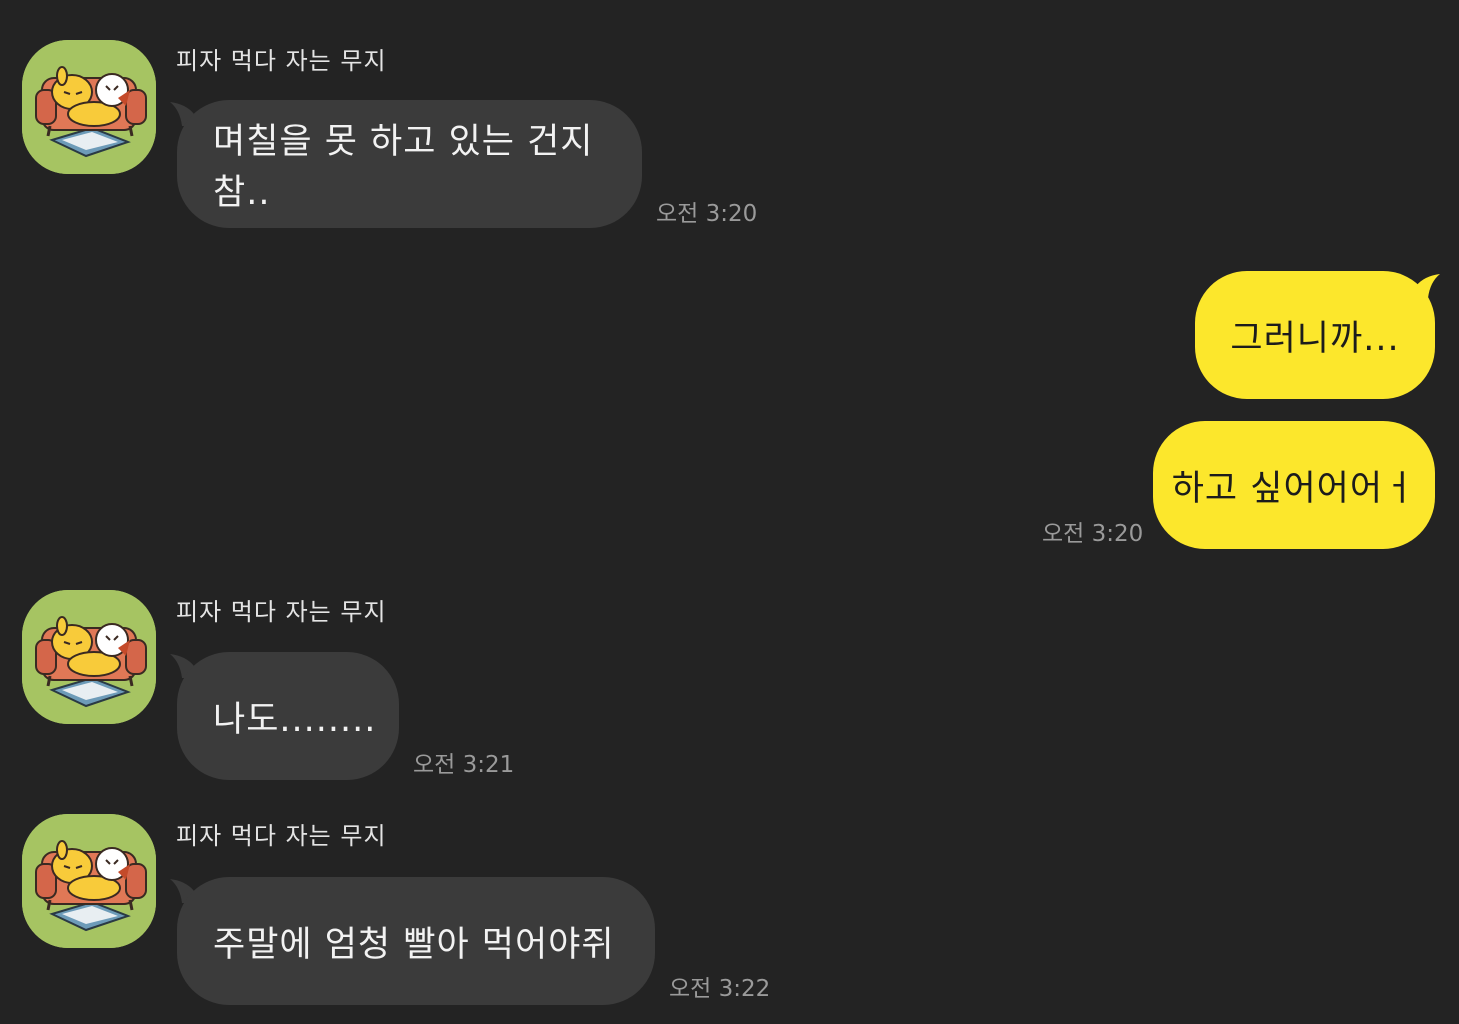 This screenshot has height=1024, width=1459. Describe the element at coordinates (720, 989) in the screenshot. I see `message-timestamp: 오전 3:22` at that location.